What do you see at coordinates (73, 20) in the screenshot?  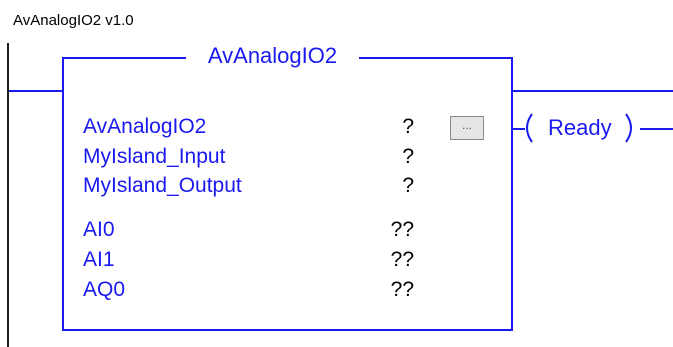 I see `rung-title: AvAnalogIO2 v1.0` at bounding box center [73, 20].